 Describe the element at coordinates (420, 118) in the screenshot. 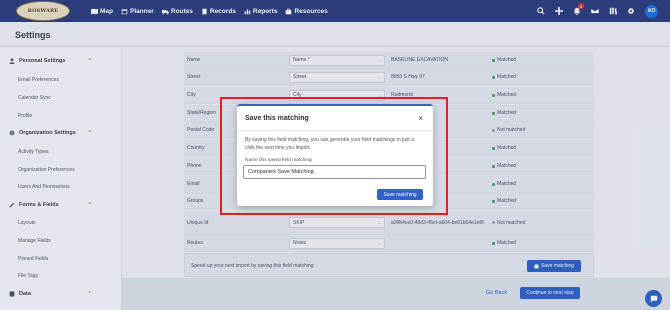

I see `close-icon: ×` at that location.